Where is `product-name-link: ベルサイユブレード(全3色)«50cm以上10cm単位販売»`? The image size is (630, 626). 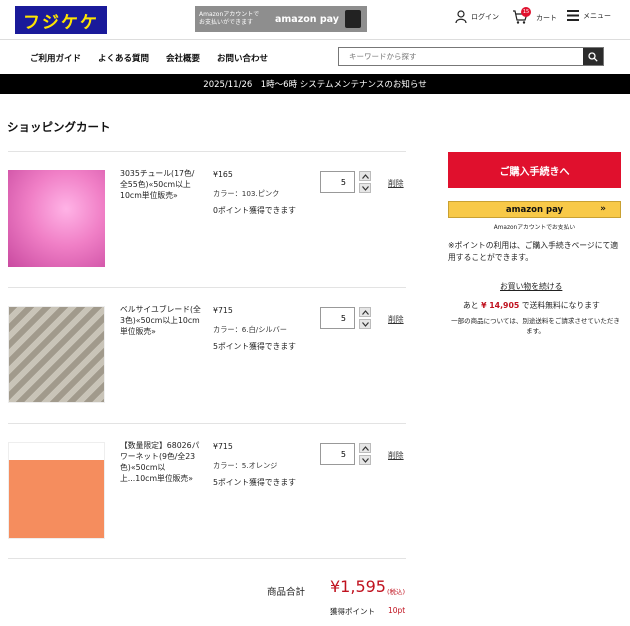
product-name-link: ベルサイユブレード(全3色)«50cm以上10cm単位販売» is located at coordinates (161, 320).